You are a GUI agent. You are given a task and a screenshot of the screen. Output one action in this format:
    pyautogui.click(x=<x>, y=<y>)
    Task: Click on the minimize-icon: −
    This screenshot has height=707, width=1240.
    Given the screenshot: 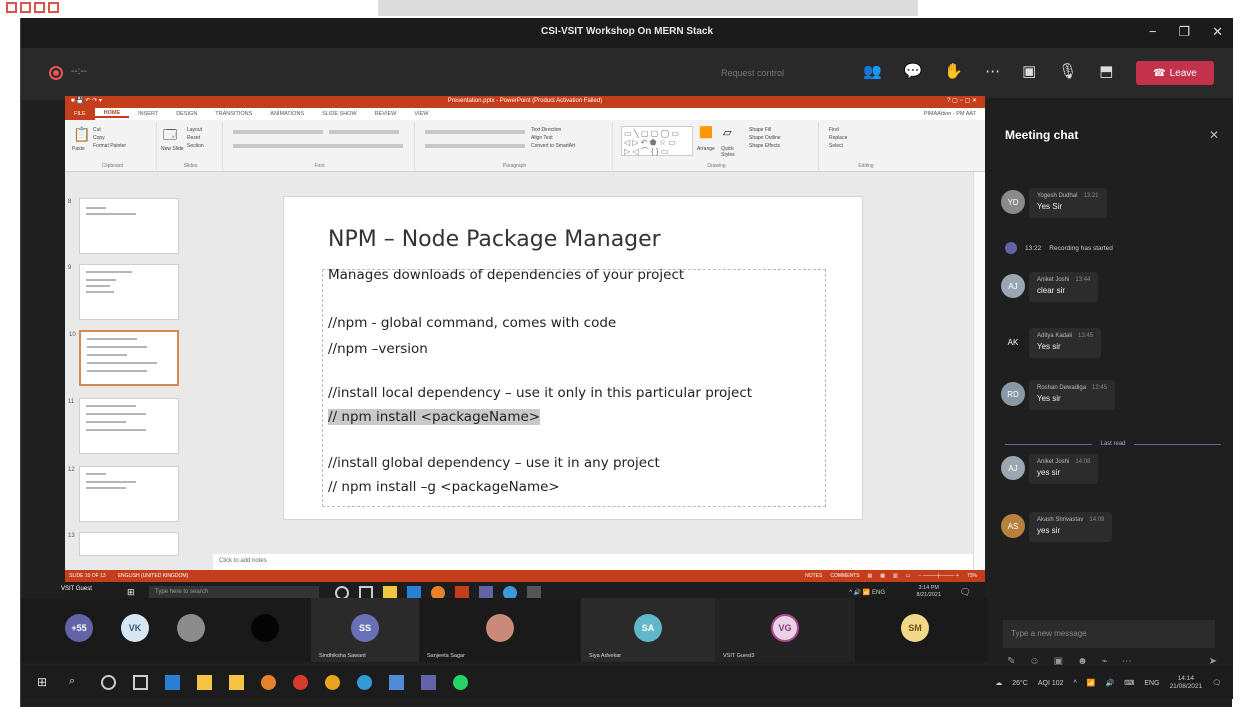 What is the action you would take?
    pyautogui.click(x=1153, y=32)
    